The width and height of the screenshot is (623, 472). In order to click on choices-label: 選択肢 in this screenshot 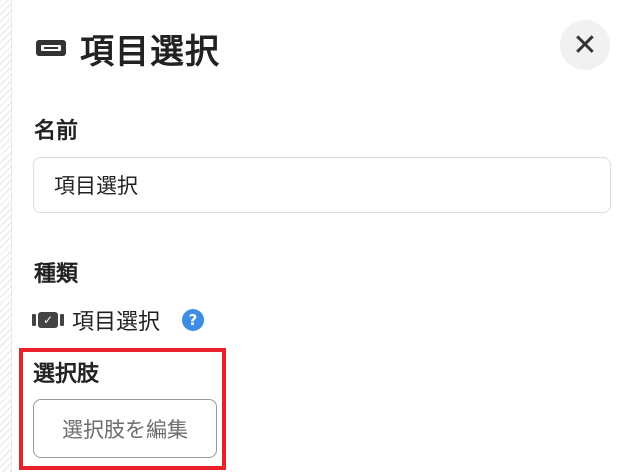, I will do `click(66, 374)`.